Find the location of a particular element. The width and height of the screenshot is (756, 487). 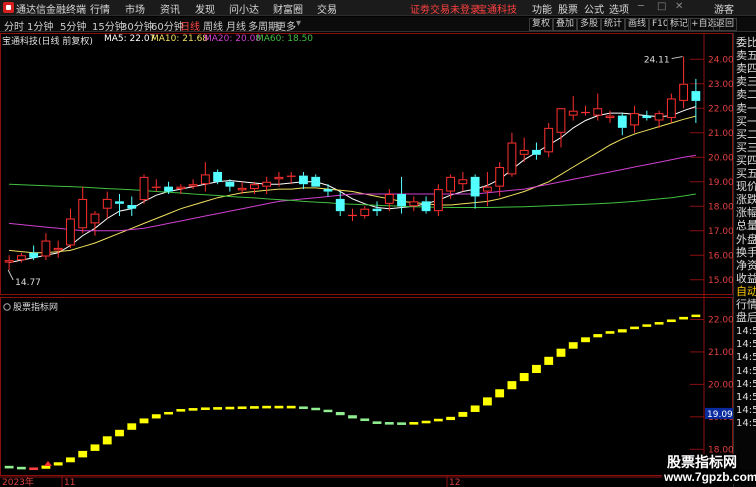

low-price-label: 14.77 is located at coordinates (28, 283).